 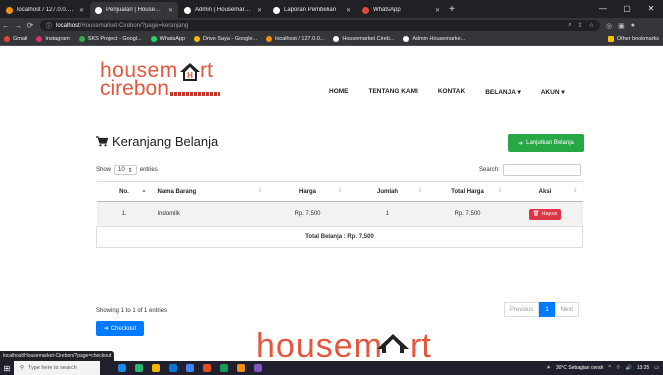 I want to click on volume-icon: 🔊, so click(x=629, y=368).